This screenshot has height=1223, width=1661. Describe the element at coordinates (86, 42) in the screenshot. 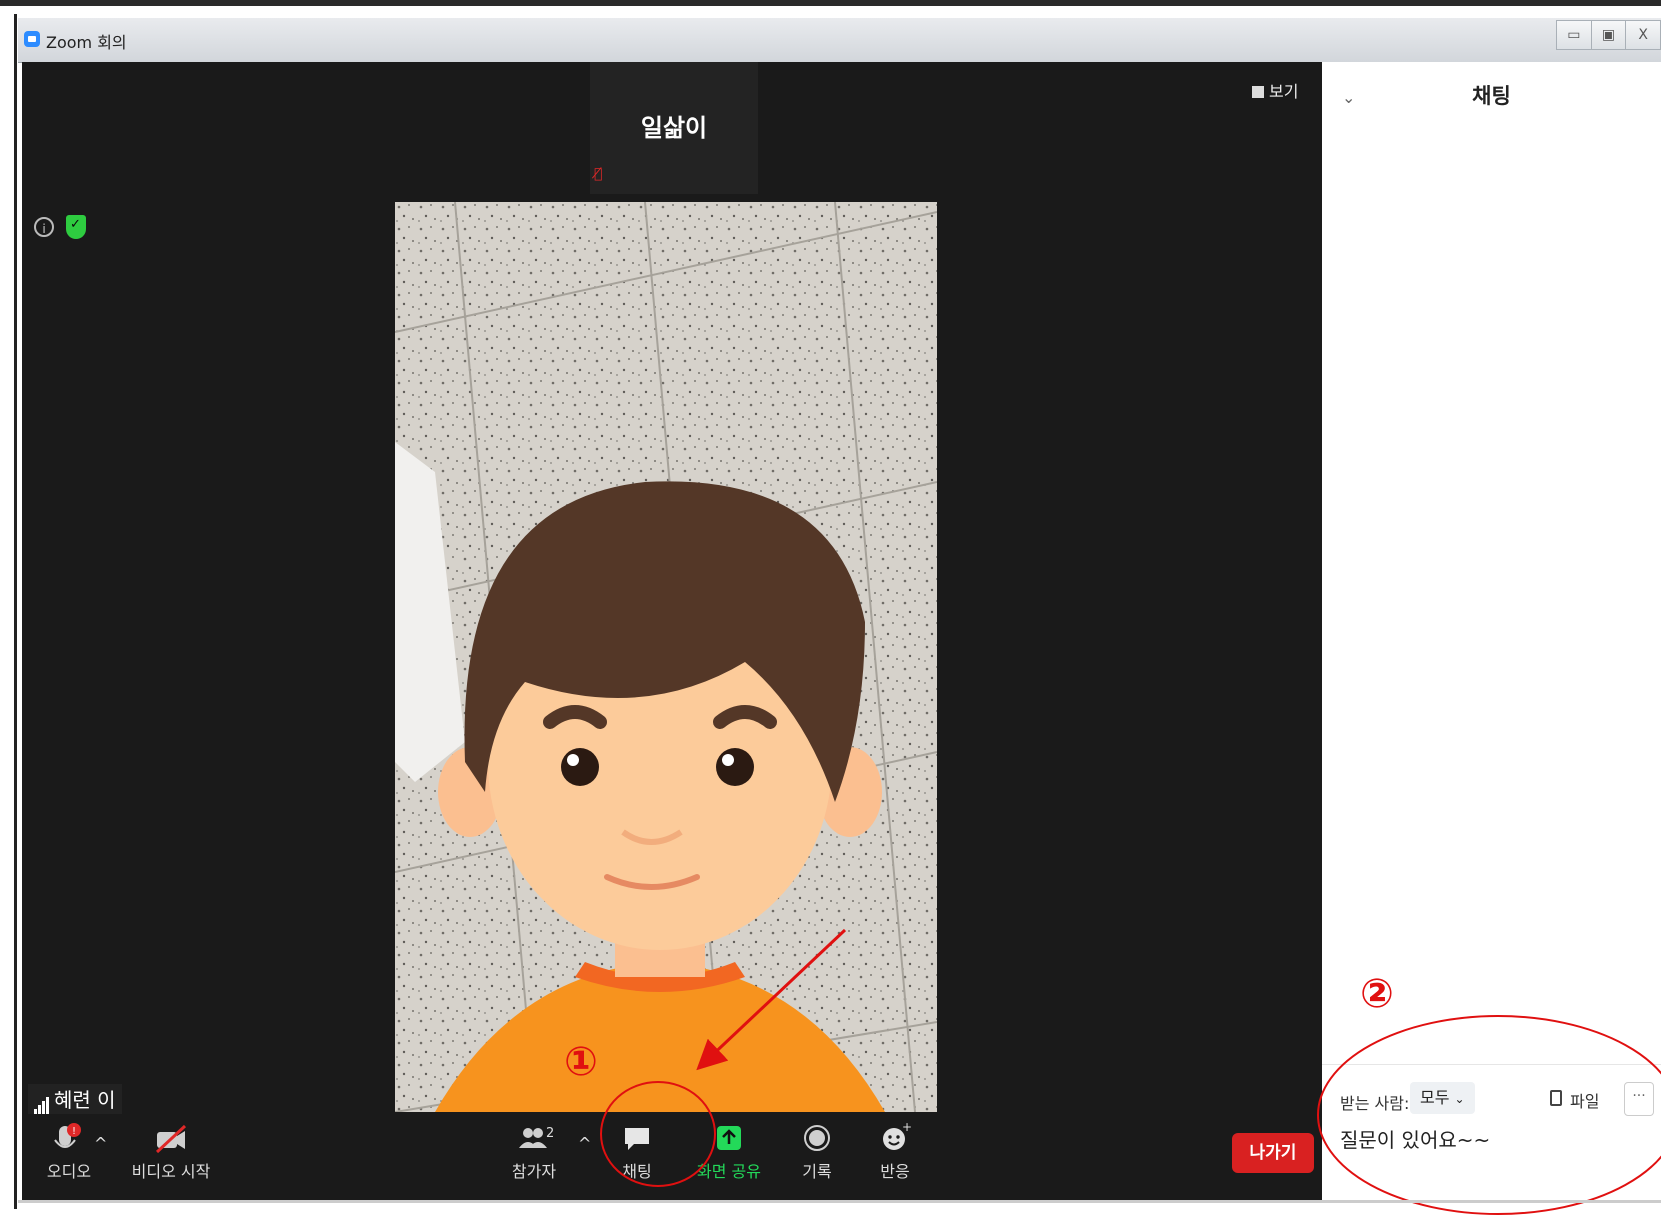

I see `window-title: Zoom 회의` at that location.